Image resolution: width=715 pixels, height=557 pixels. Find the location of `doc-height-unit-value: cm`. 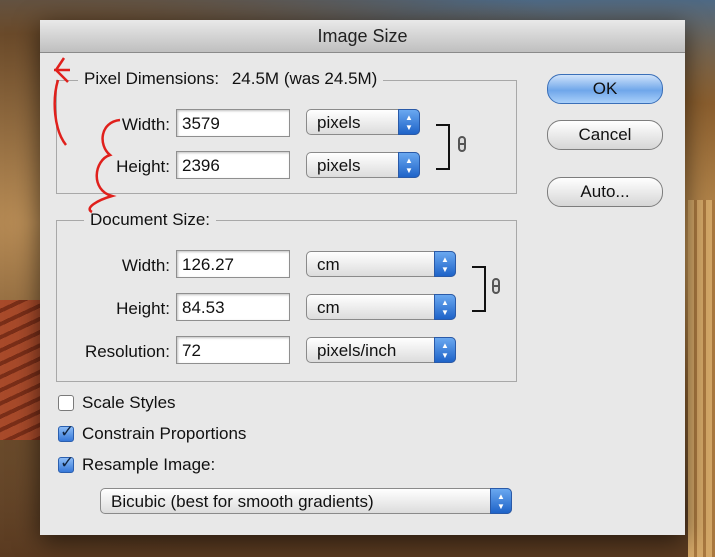

doc-height-unit-value: cm is located at coordinates (328, 307).